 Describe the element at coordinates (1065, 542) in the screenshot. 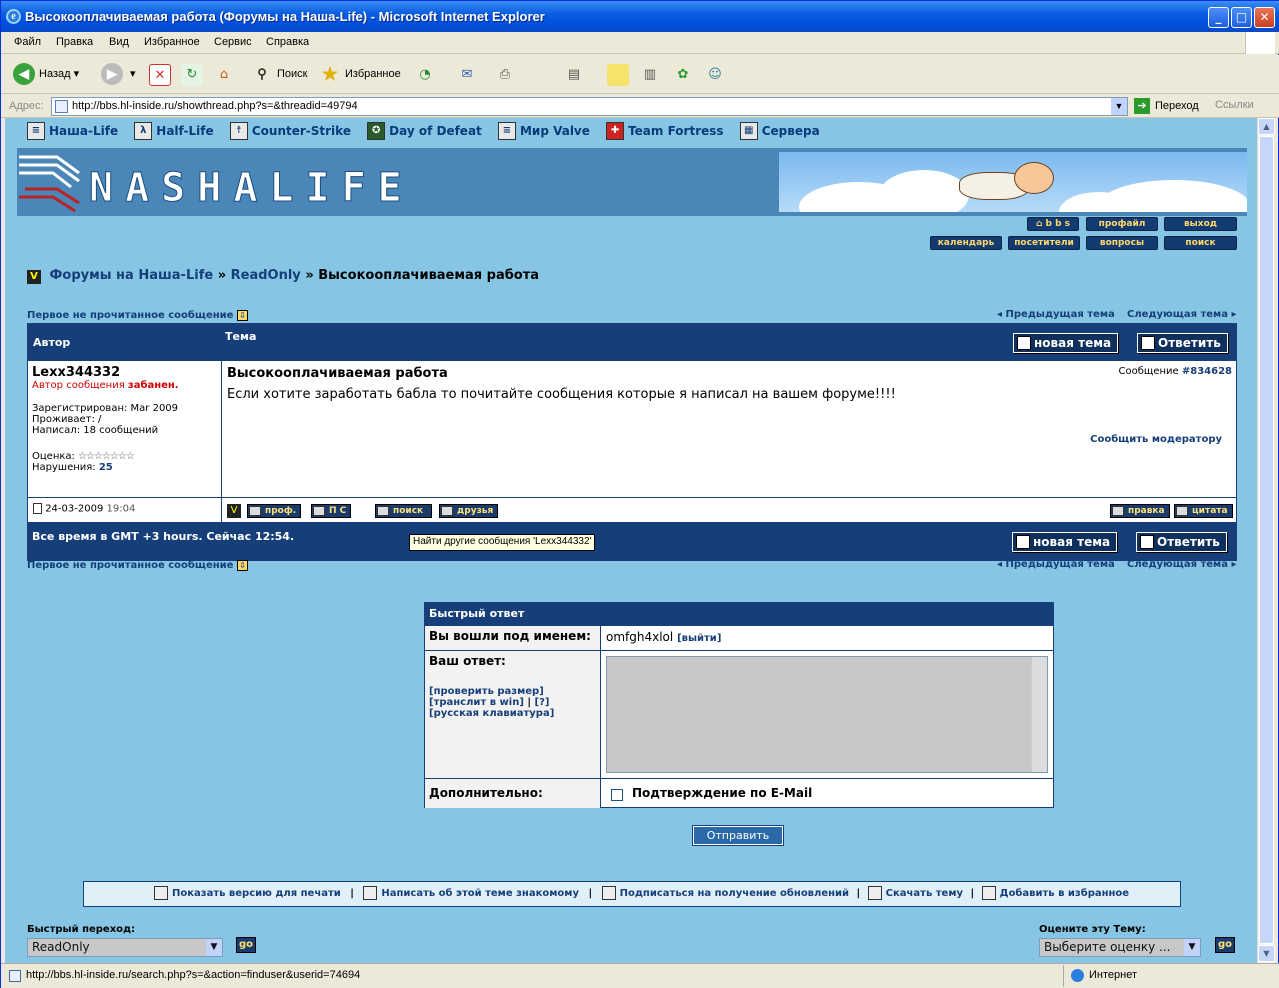

I see `new-topic-button-bottom: новая тема` at that location.